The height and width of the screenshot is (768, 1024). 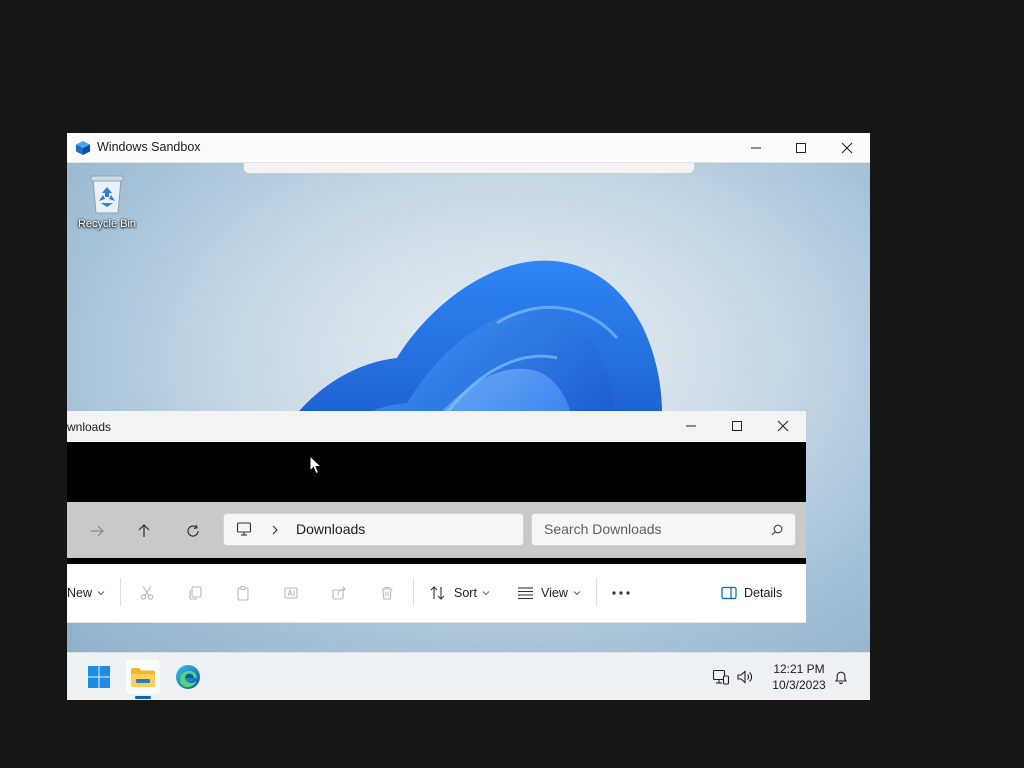 What do you see at coordinates (469, 168) in the screenshot?
I see `top-dropdown-bar` at bounding box center [469, 168].